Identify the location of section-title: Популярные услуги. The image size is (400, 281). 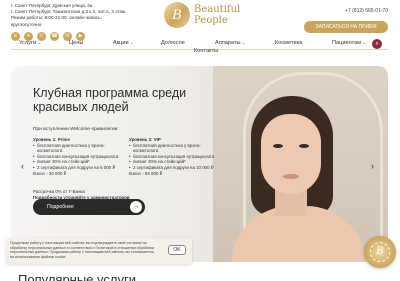
(77, 276).